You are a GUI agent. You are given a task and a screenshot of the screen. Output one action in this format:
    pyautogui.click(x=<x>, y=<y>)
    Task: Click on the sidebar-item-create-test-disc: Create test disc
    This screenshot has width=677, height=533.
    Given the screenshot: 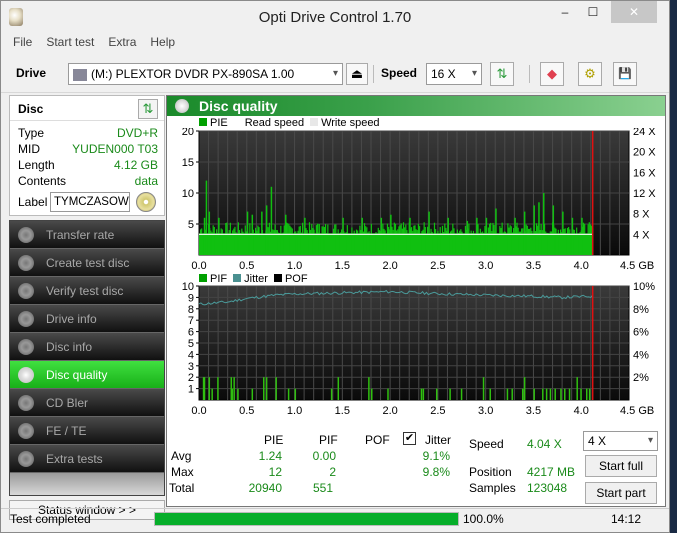 What is the action you would take?
    pyautogui.click(x=87, y=263)
    